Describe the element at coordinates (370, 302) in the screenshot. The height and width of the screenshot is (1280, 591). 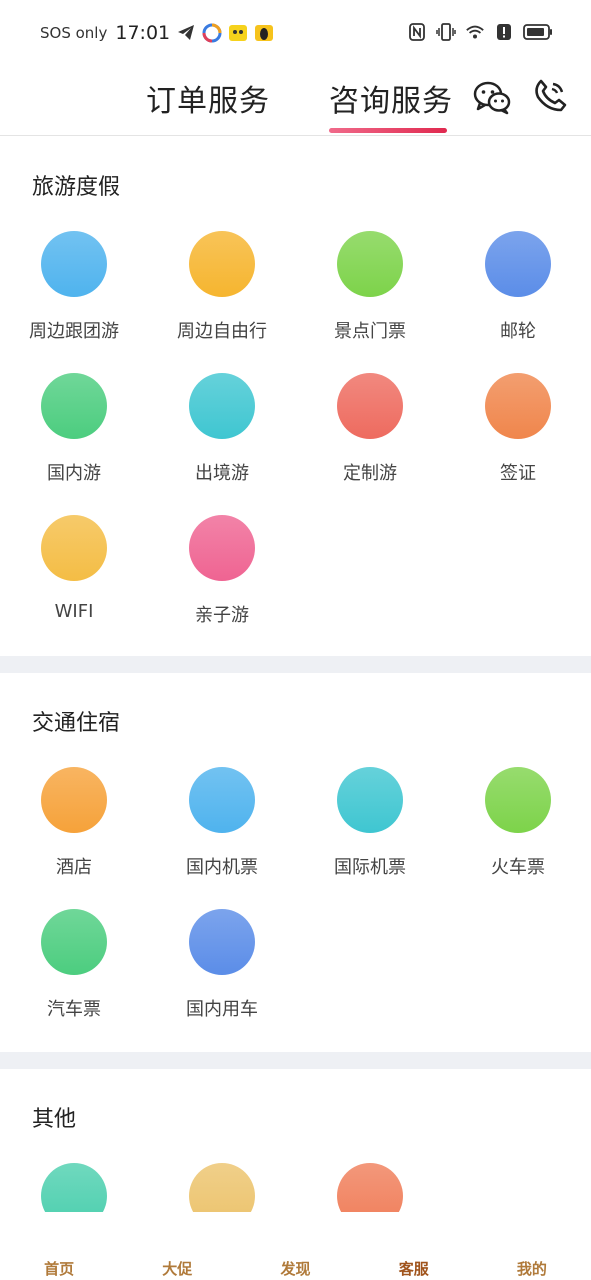
I see `service-item: 景点门票` at that location.